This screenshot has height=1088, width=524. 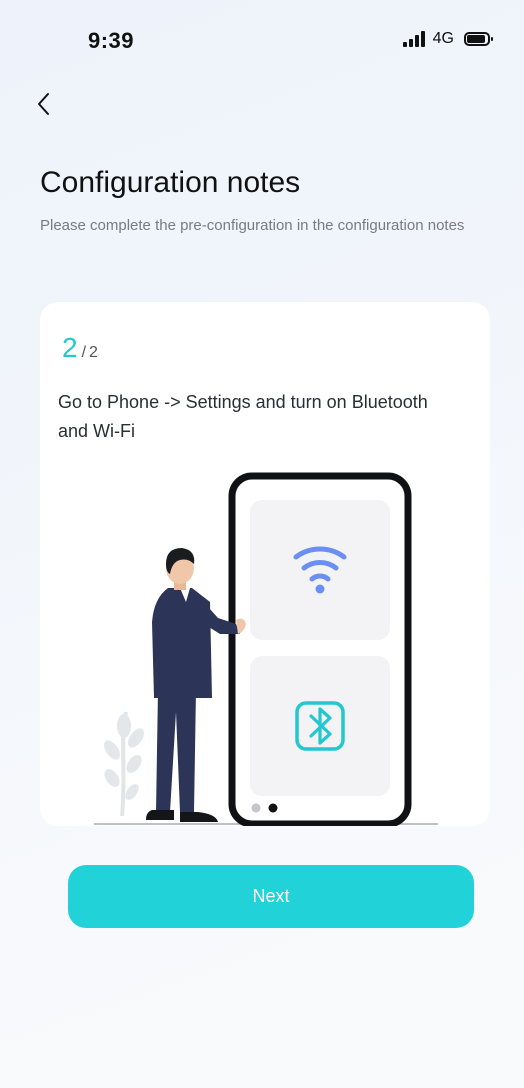 What do you see at coordinates (271, 896) in the screenshot?
I see `next-button: Next` at bounding box center [271, 896].